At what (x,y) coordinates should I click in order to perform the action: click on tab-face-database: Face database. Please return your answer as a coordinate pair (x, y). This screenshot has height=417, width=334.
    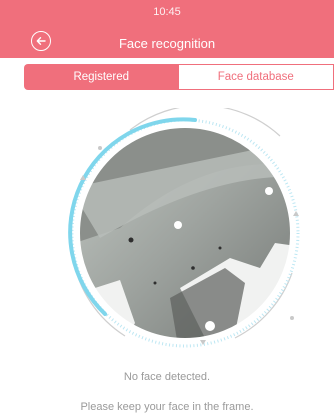
    Looking at the image, I should click on (256, 77).